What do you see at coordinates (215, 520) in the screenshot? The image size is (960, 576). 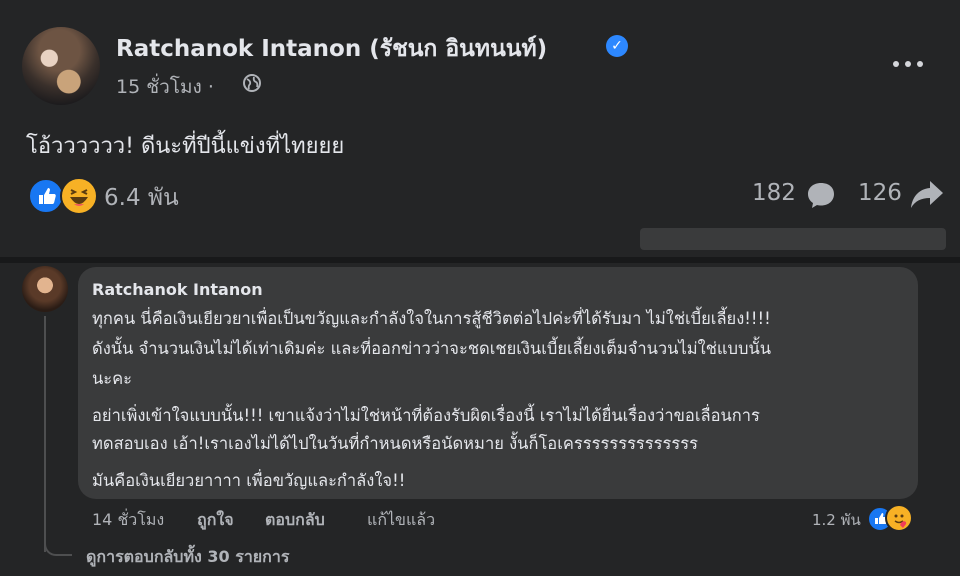 I see `comment-like-link: ถูกใจ` at bounding box center [215, 520].